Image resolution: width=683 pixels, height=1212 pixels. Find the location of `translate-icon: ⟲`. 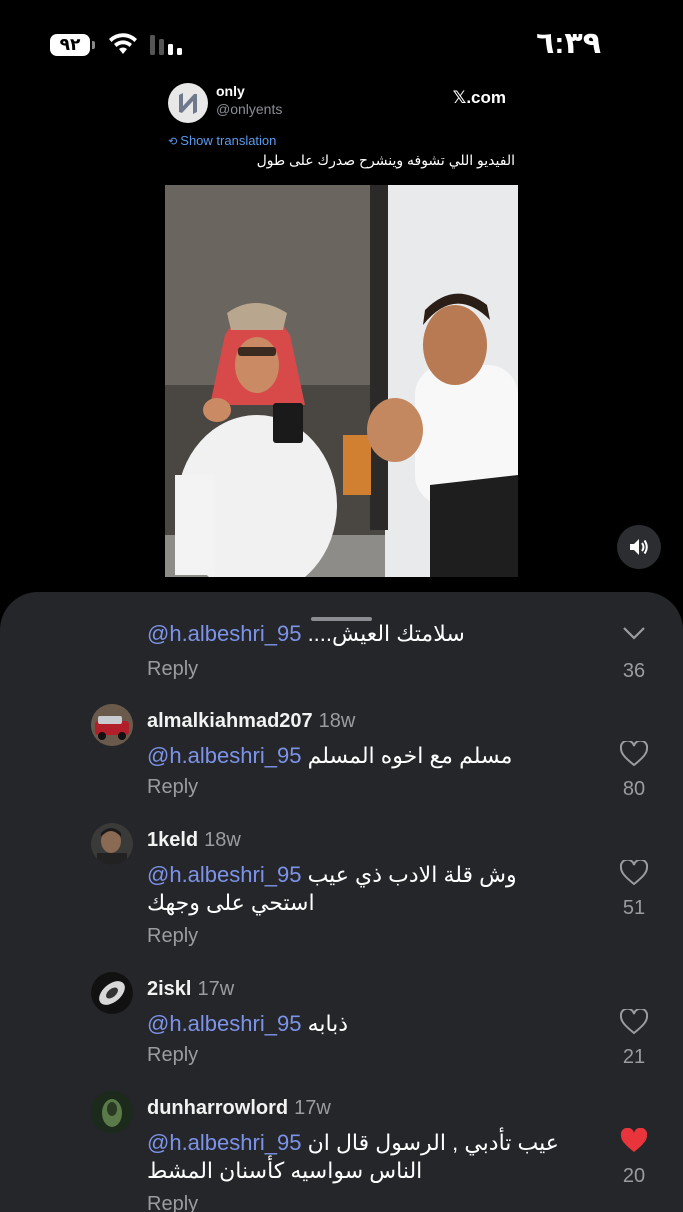

translate-icon: ⟲ is located at coordinates (174, 142).